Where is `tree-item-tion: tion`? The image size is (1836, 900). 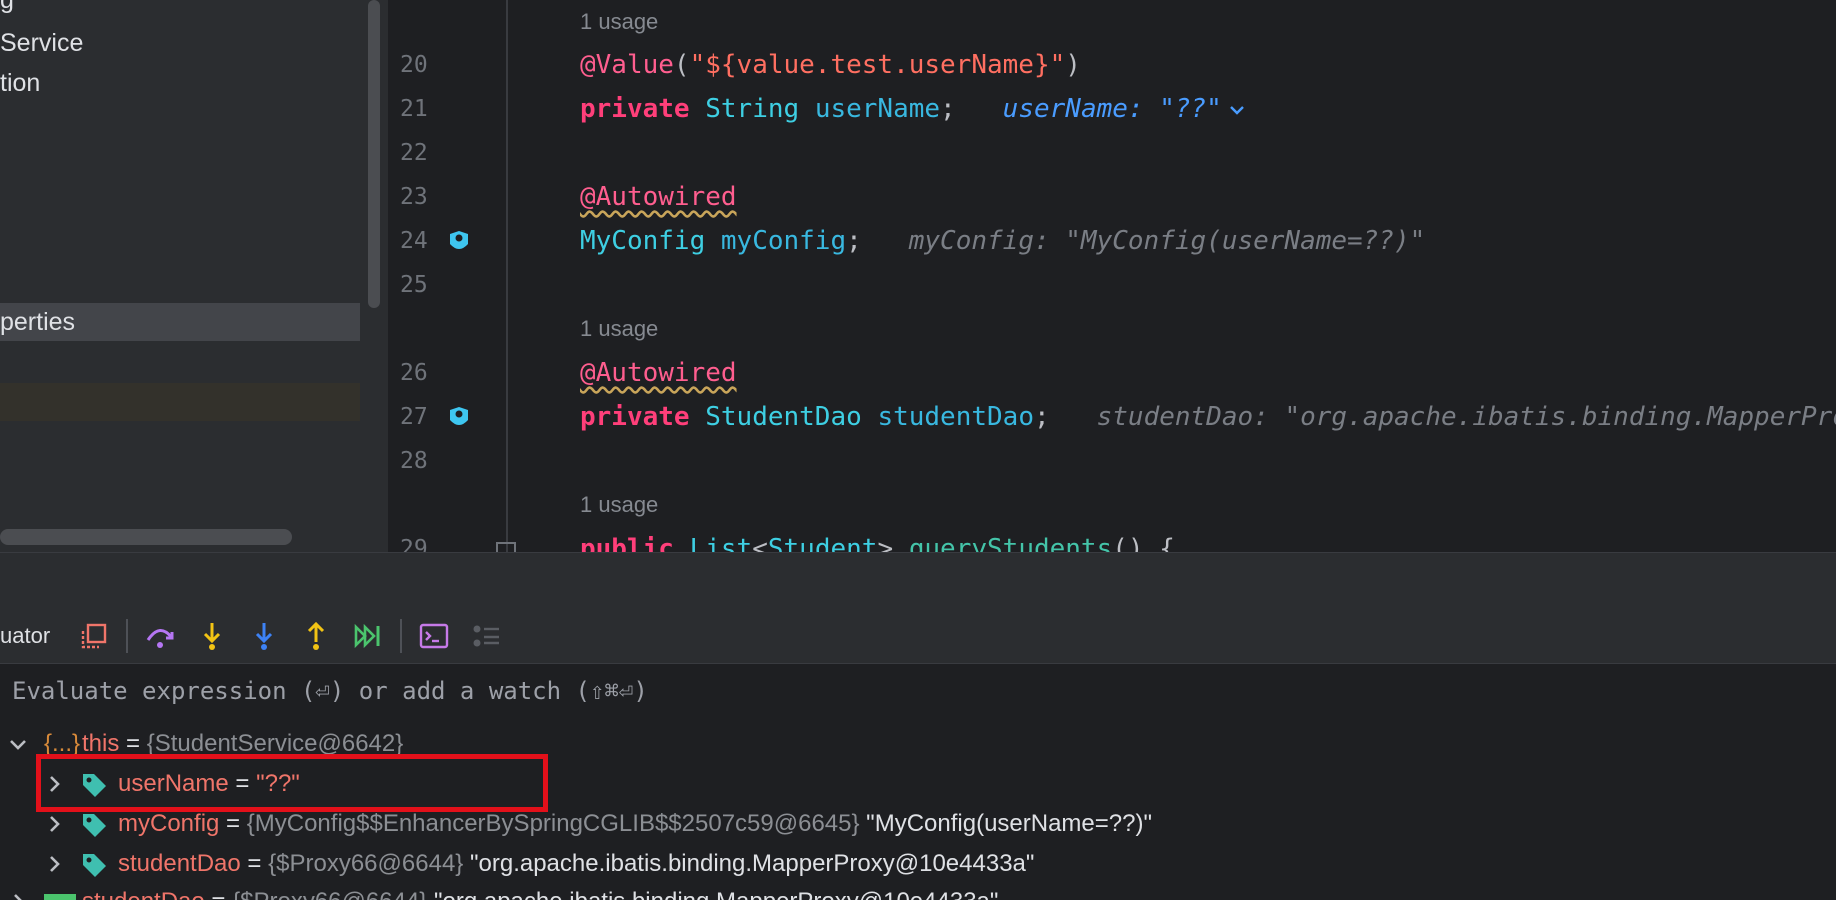 tree-item-tion: tion is located at coordinates (20, 83).